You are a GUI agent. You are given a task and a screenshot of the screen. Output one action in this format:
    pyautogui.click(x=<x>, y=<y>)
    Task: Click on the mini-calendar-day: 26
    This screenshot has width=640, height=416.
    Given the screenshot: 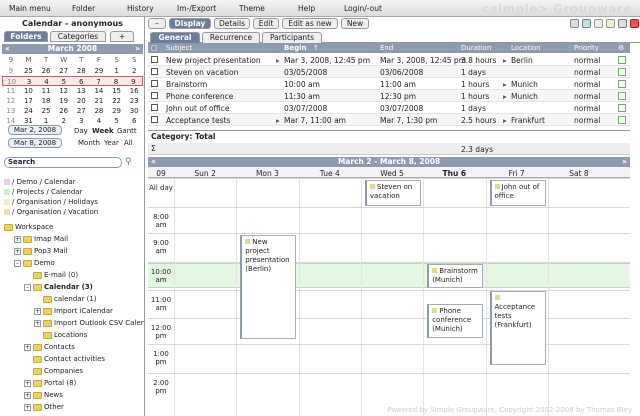 What is the action you would take?
    pyautogui.click(x=46, y=71)
    